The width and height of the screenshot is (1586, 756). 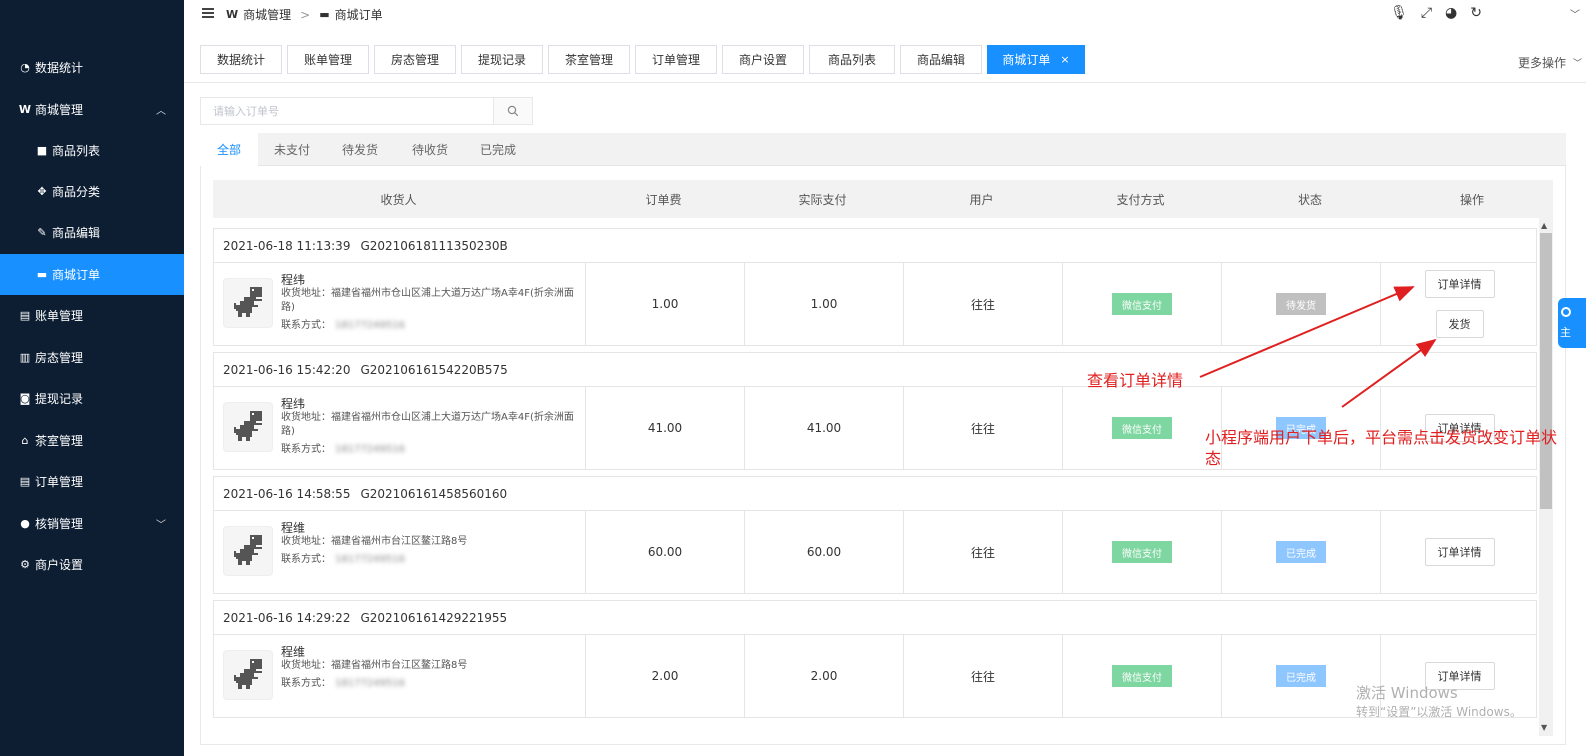 What do you see at coordinates (25, 67) in the screenshot?
I see `dashboard-icon: ◔` at bounding box center [25, 67].